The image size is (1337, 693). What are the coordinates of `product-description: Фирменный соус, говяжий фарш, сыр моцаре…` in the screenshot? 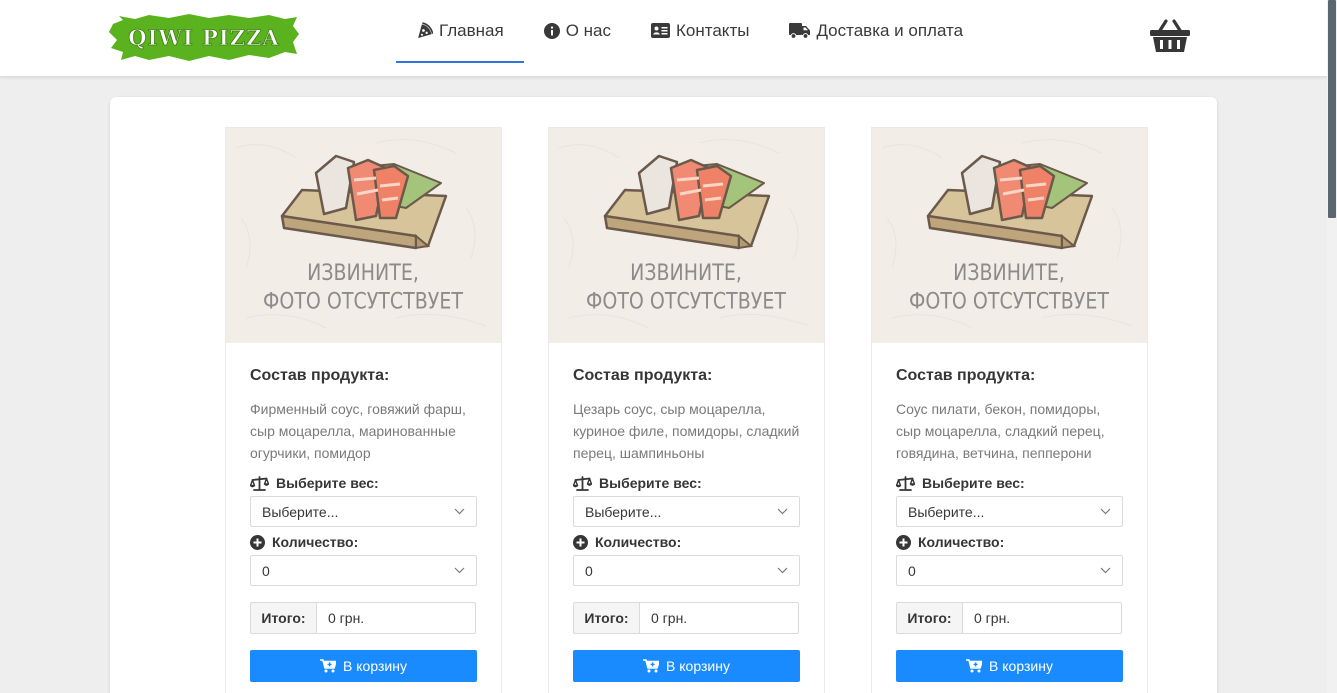 It's located at (358, 431).